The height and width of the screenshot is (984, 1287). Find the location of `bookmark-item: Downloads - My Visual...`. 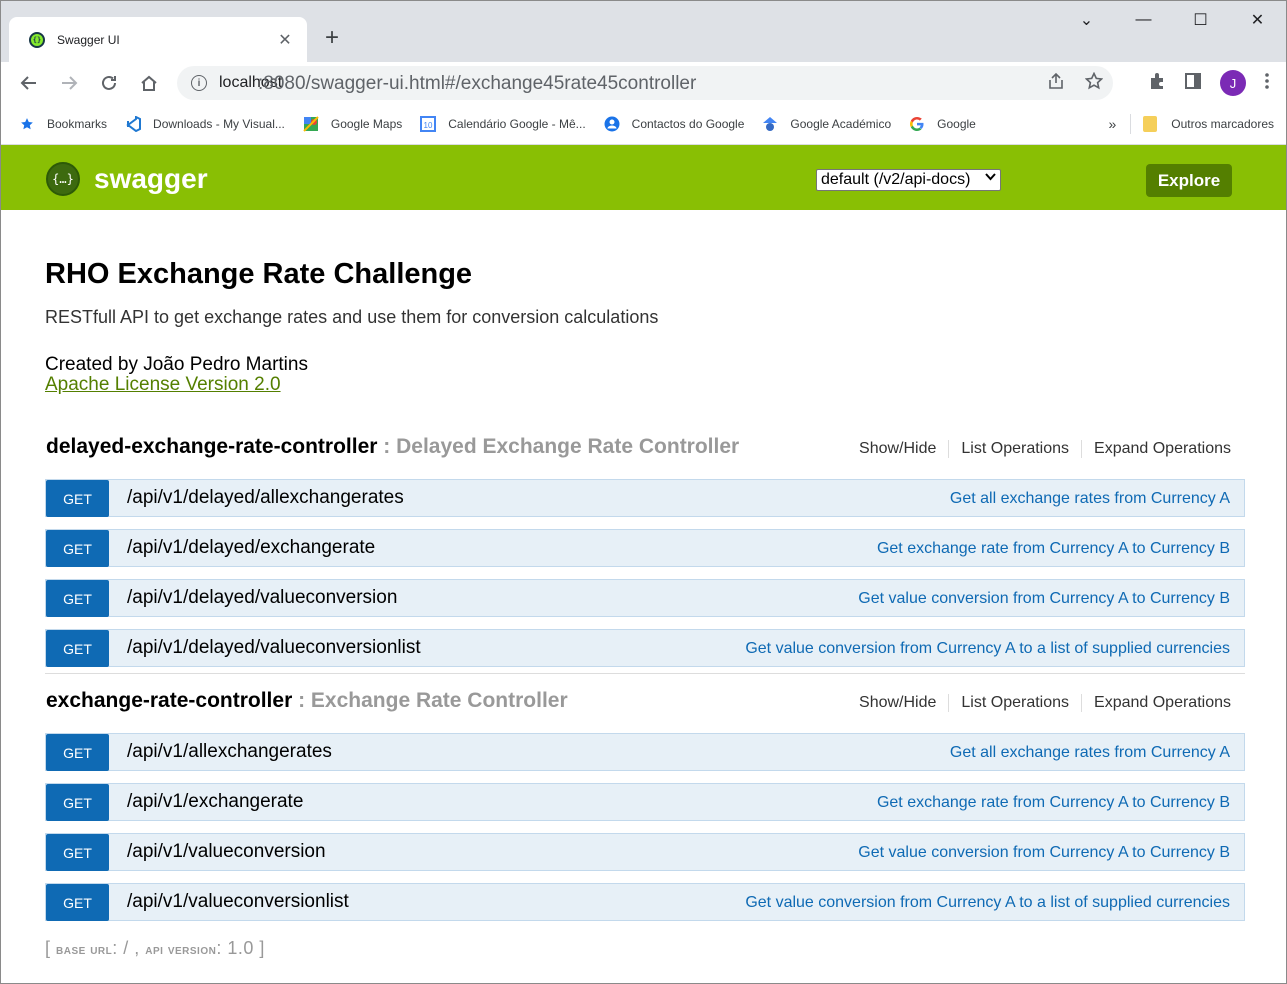

bookmark-item: Downloads - My Visual... is located at coordinates (205, 123).